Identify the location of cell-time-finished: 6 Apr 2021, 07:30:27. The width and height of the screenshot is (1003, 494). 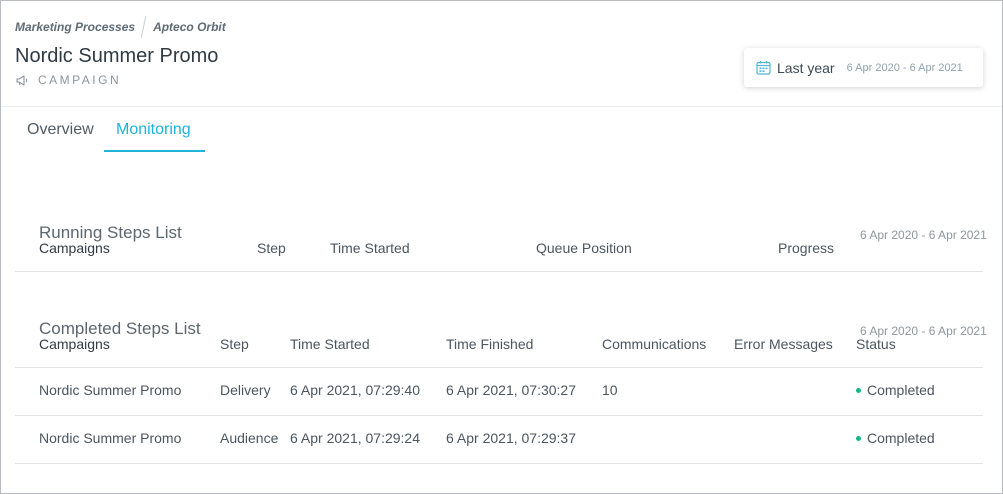
(511, 390).